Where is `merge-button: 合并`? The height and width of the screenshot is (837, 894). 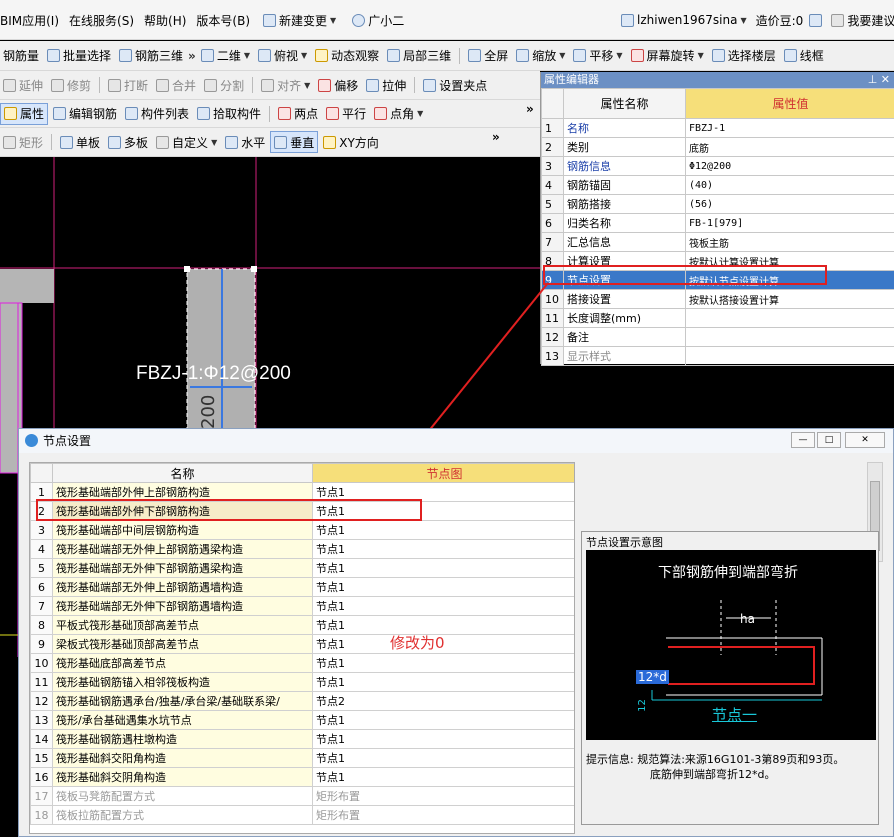
merge-button: 合并 is located at coordinates (176, 85).